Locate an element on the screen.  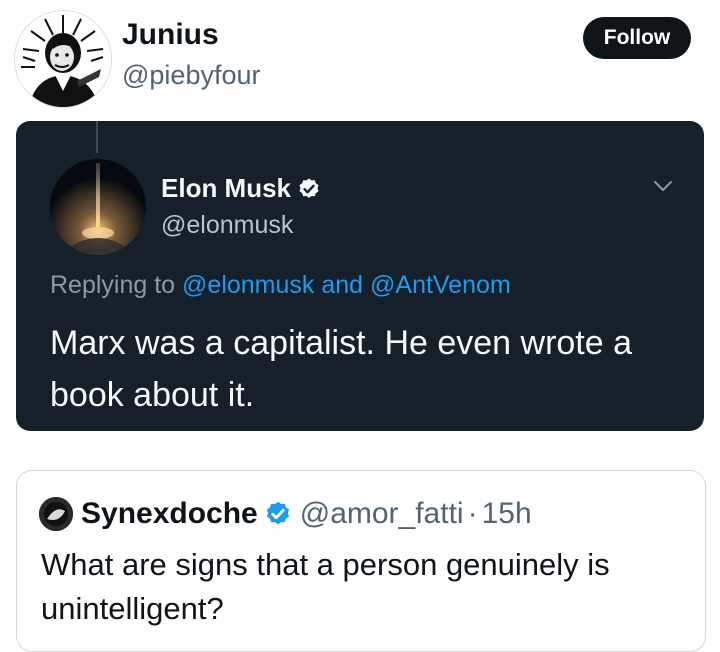
quoted-author-avatar is located at coordinates (56, 514).